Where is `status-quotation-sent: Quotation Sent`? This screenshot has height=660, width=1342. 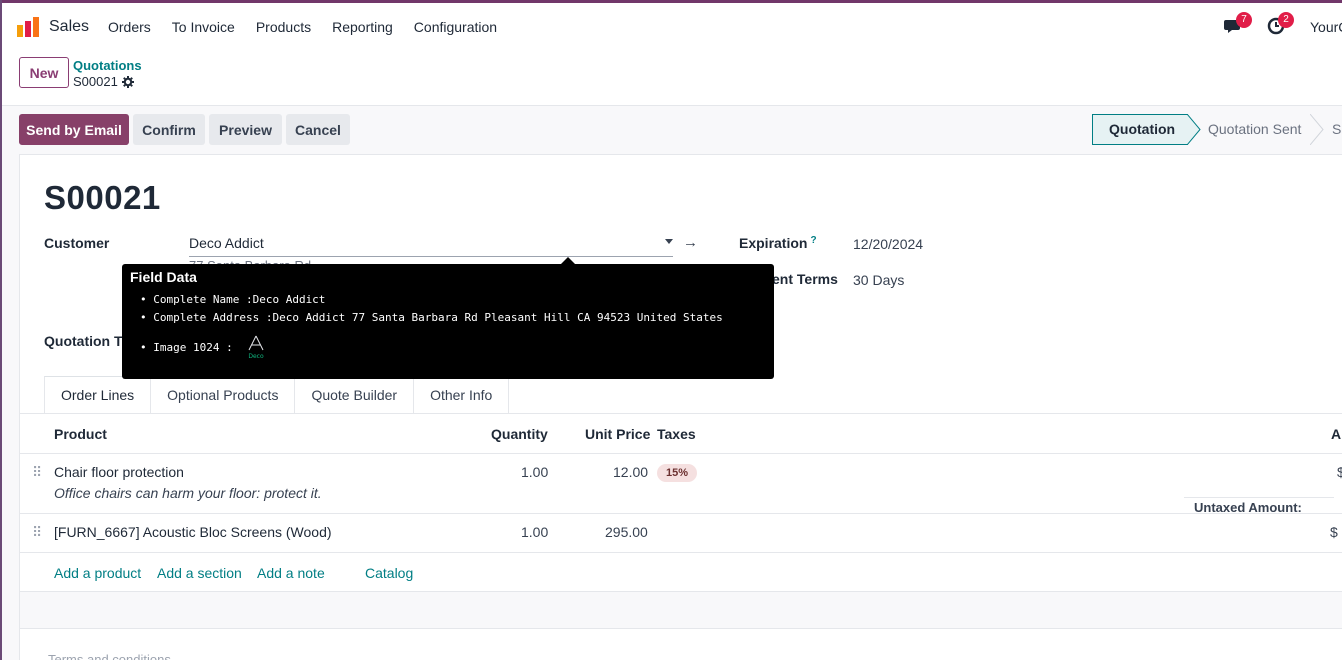
status-quotation-sent: Quotation Sent is located at coordinates (1256, 129).